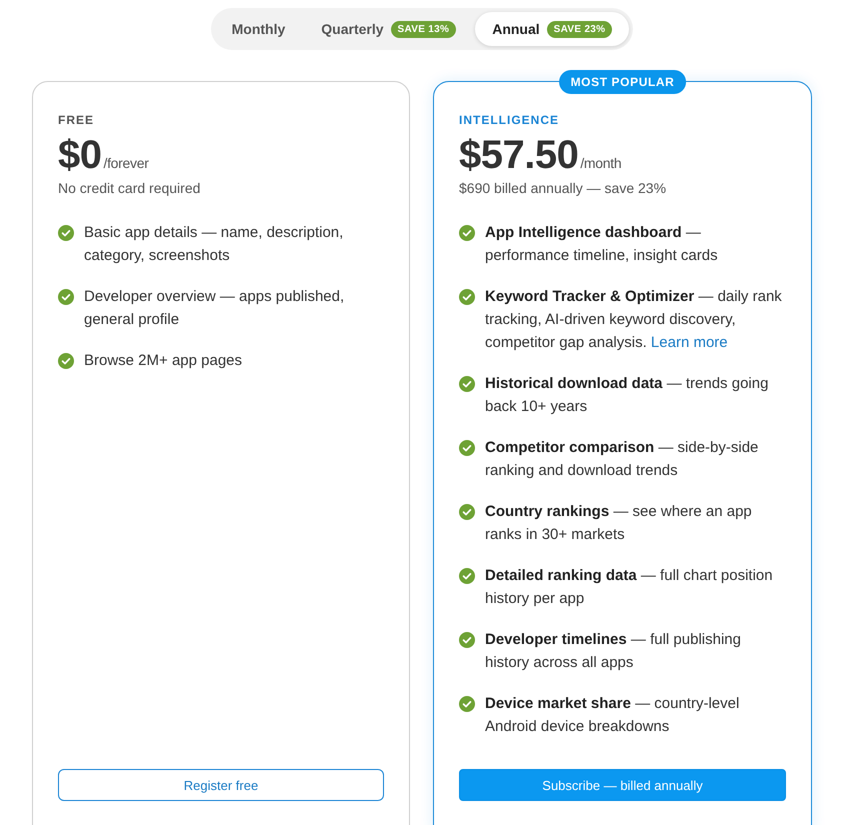 The width and height of the screenshot is (854, 825). What do you see at coordinates (214, 244) in the screenshot?
I see `feature-text: Basic app details — name, description, category, screenshots` at bounding box center [214, 244].